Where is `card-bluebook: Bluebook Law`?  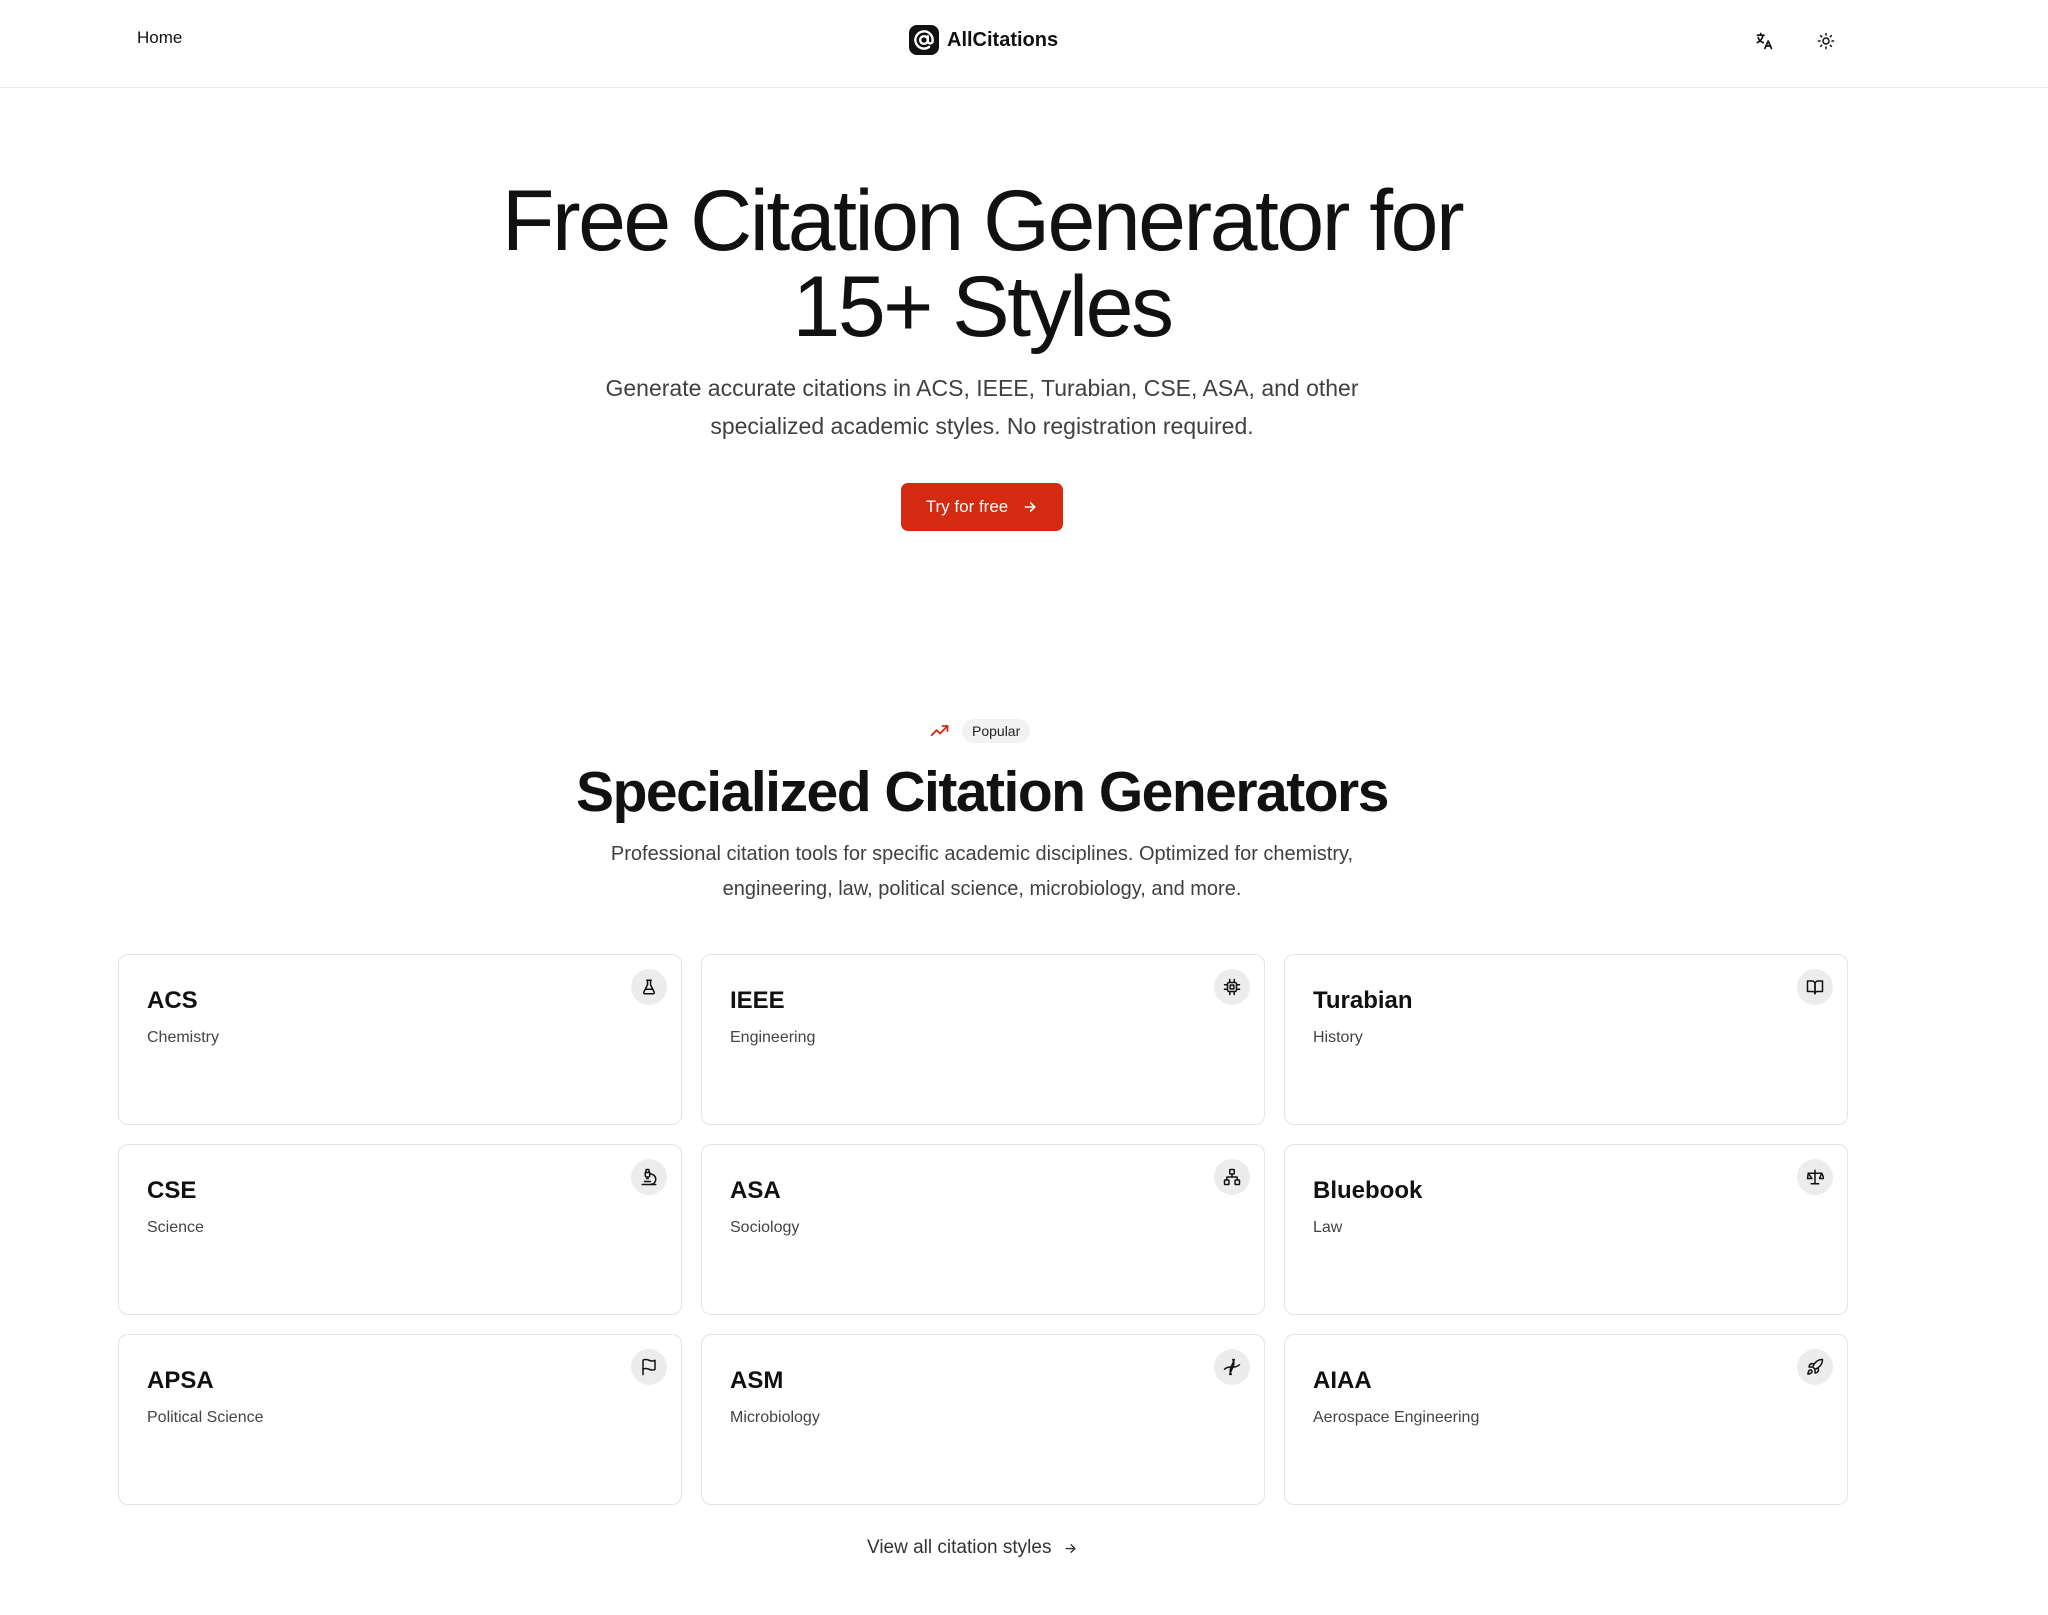
card-bluebook: Bluebook Law is located at coordinates (1566, 1229).